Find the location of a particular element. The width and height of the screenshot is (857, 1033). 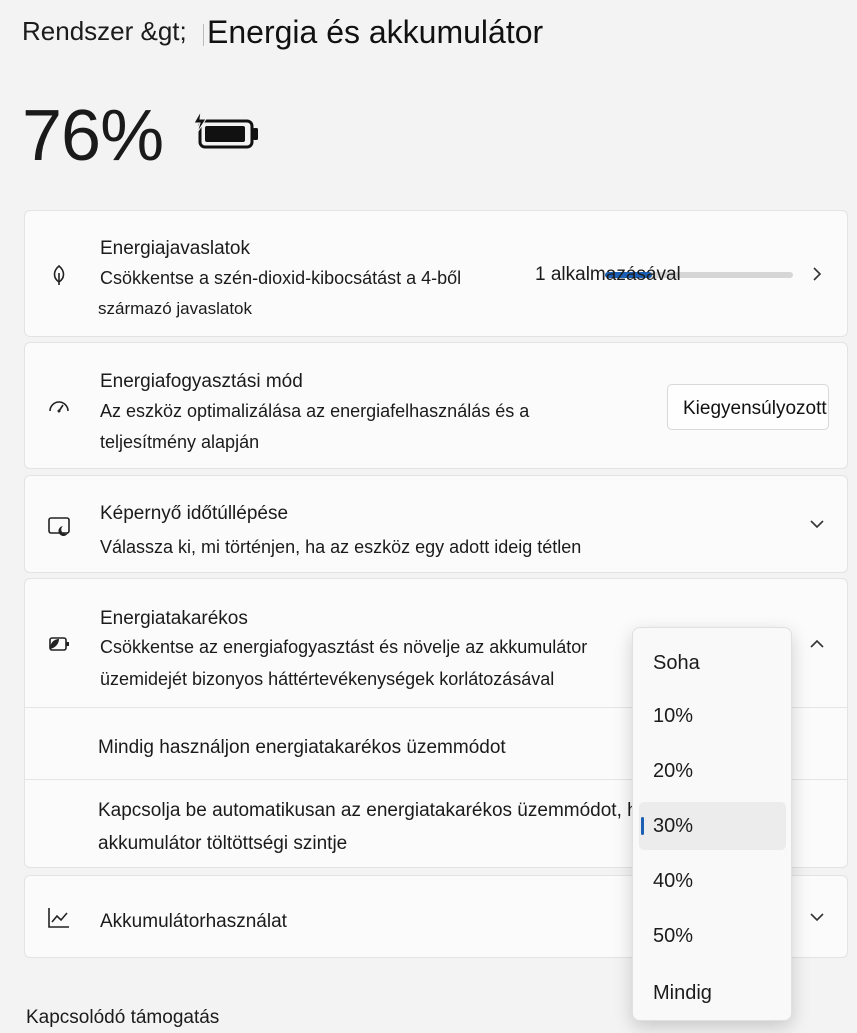

battery-level-dropdown: Soha 10% 20% 30% 40% 50% Mindig is located at coordinates (712, 824).